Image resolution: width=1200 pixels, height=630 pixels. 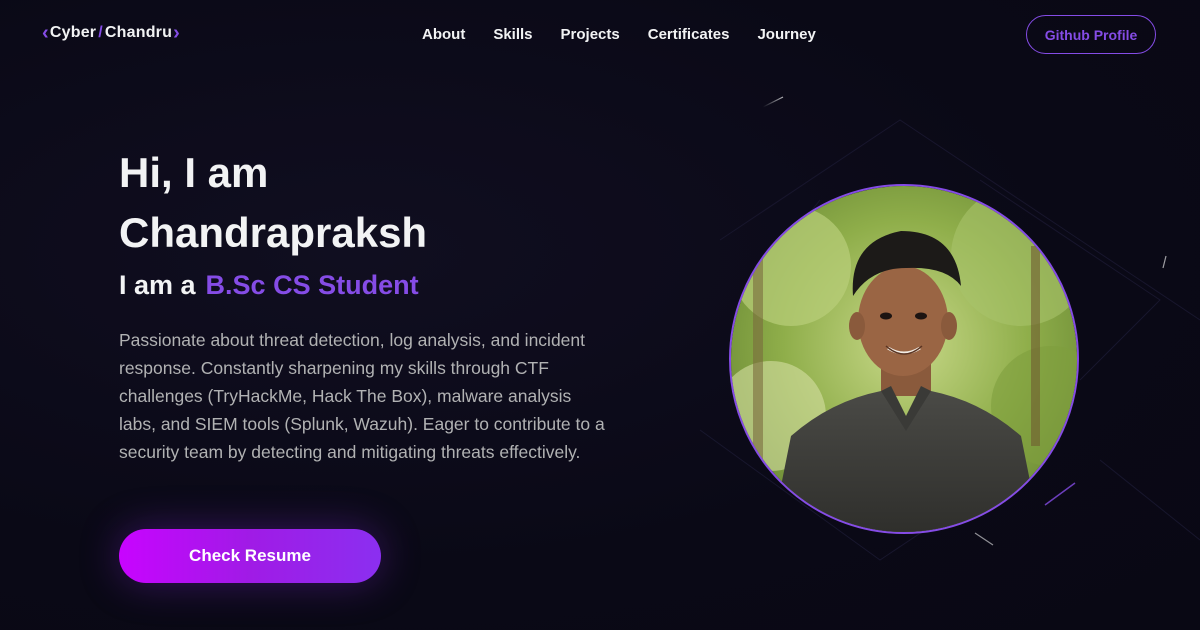 What do you see at coordinates (73, 32) in the screenshot?
I see `logo-text-left: Cyber` at bounding box center [73, 32].